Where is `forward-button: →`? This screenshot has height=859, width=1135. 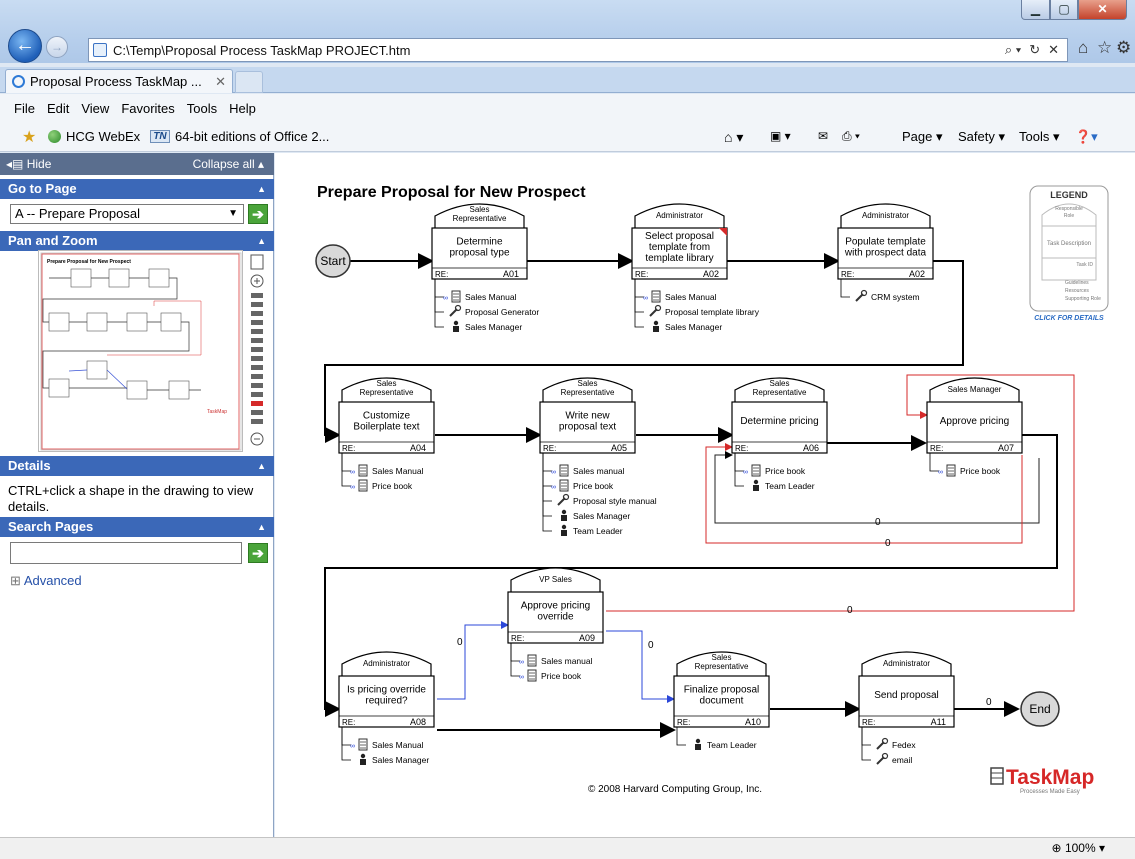 forward-button: → is located at coordinates (57, 47).